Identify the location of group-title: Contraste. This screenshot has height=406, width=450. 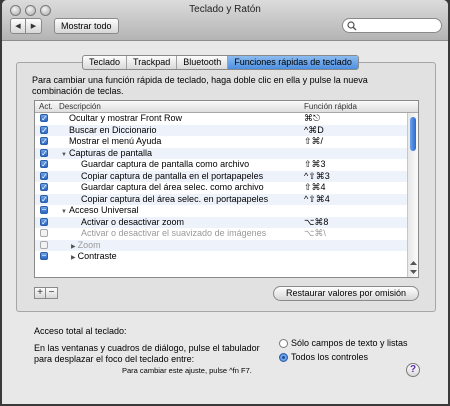
(97, 256).